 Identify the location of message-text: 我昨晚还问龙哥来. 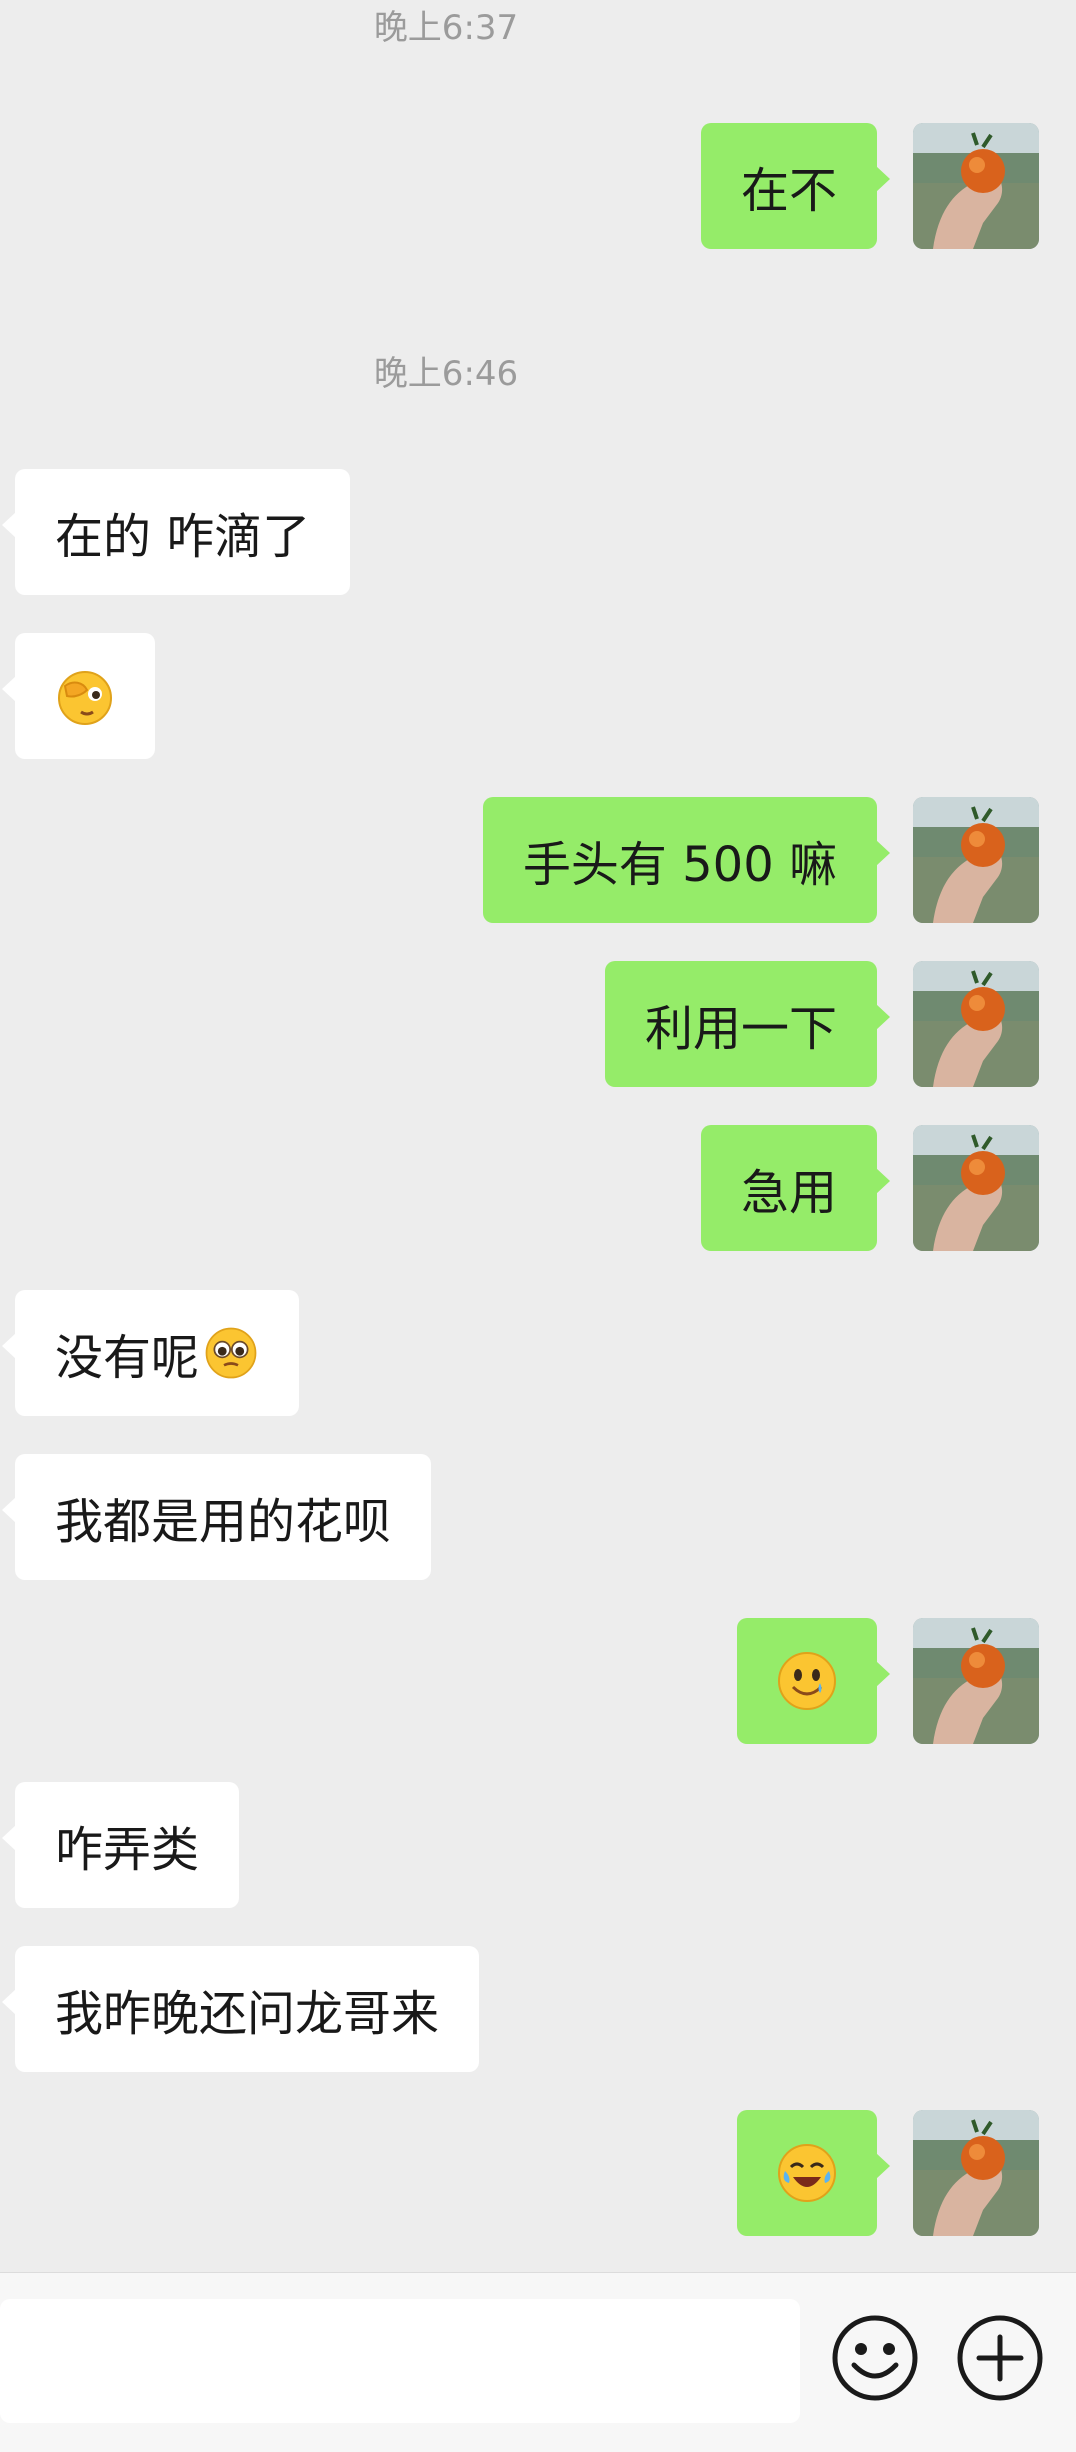
(247, 2014).